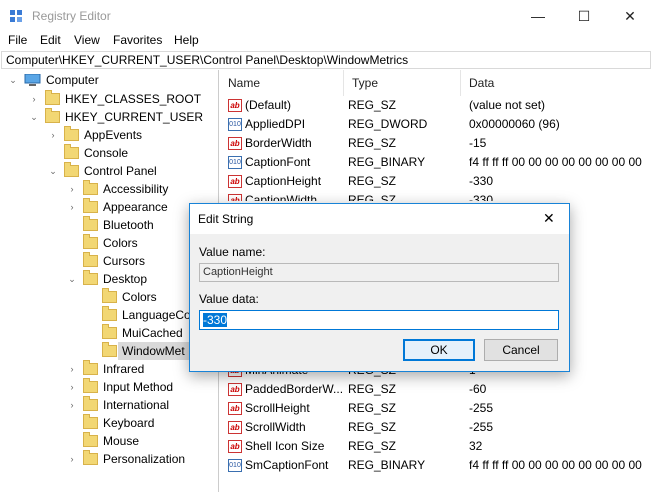 The image size is (653, 492). I want to click on tree-node: LanguageCo, so click(109, 315).